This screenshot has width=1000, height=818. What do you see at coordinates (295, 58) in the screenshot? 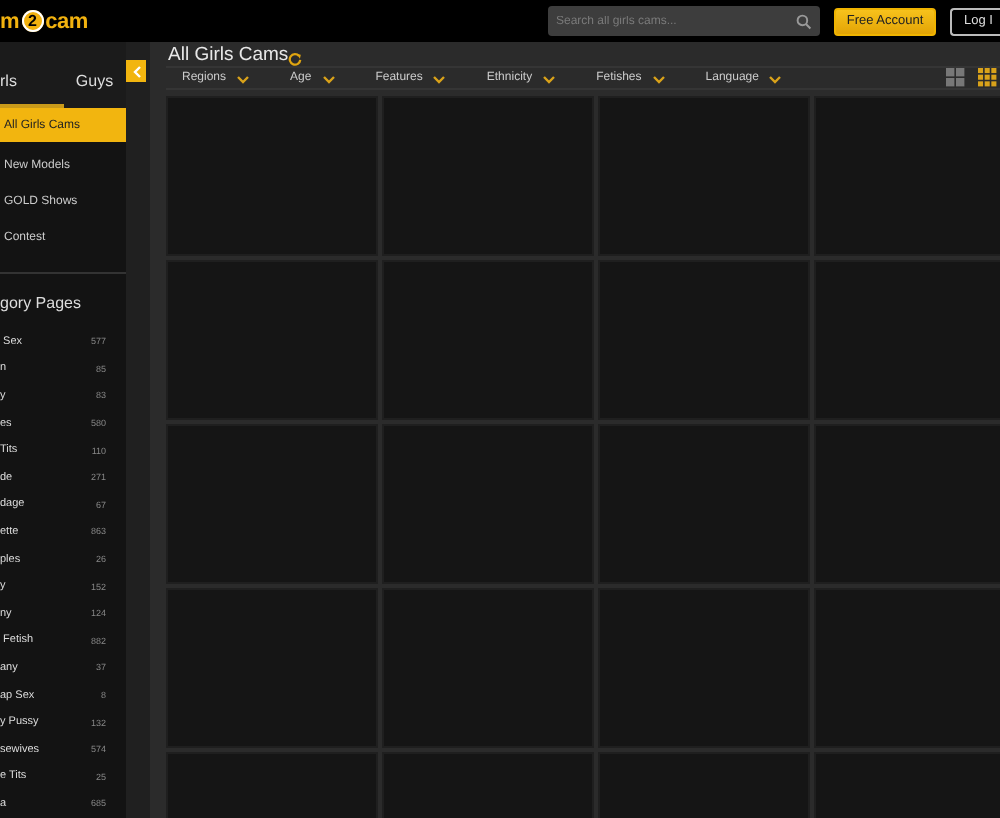
I see `refresh-icon` at bounding box center [295, 58].